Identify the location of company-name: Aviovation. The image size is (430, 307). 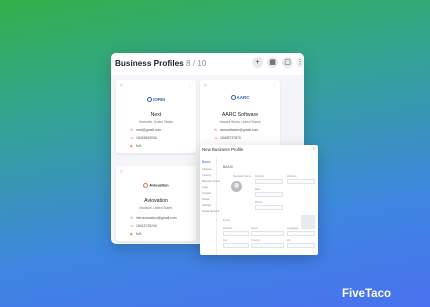
(156, 201).